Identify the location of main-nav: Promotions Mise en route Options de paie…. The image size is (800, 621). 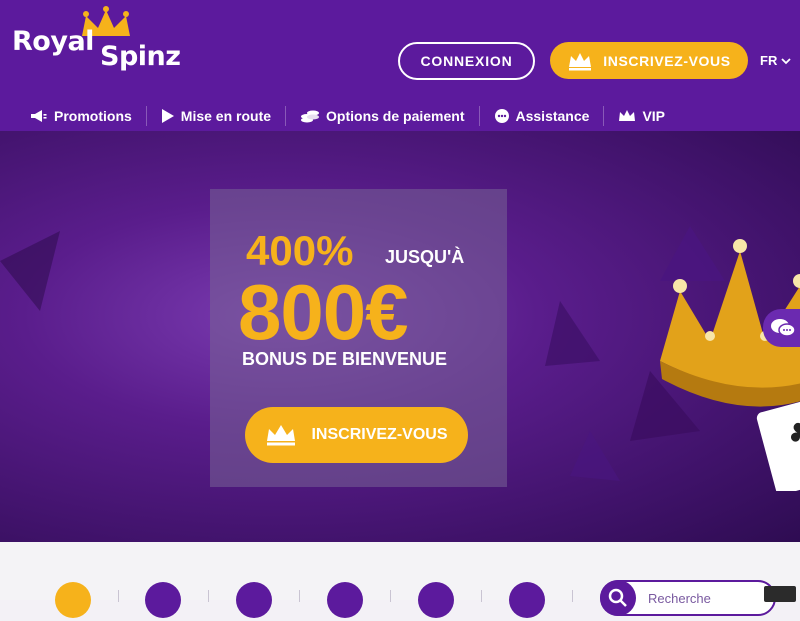
(400, 115).